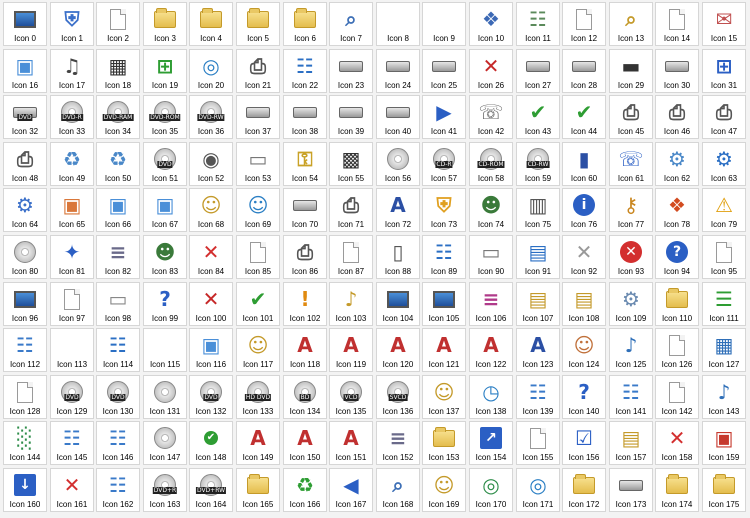 The width and height of the screenshot is (750, 518). I want to click on icon-tile: ▥ Icon 75, so click(538, 210).